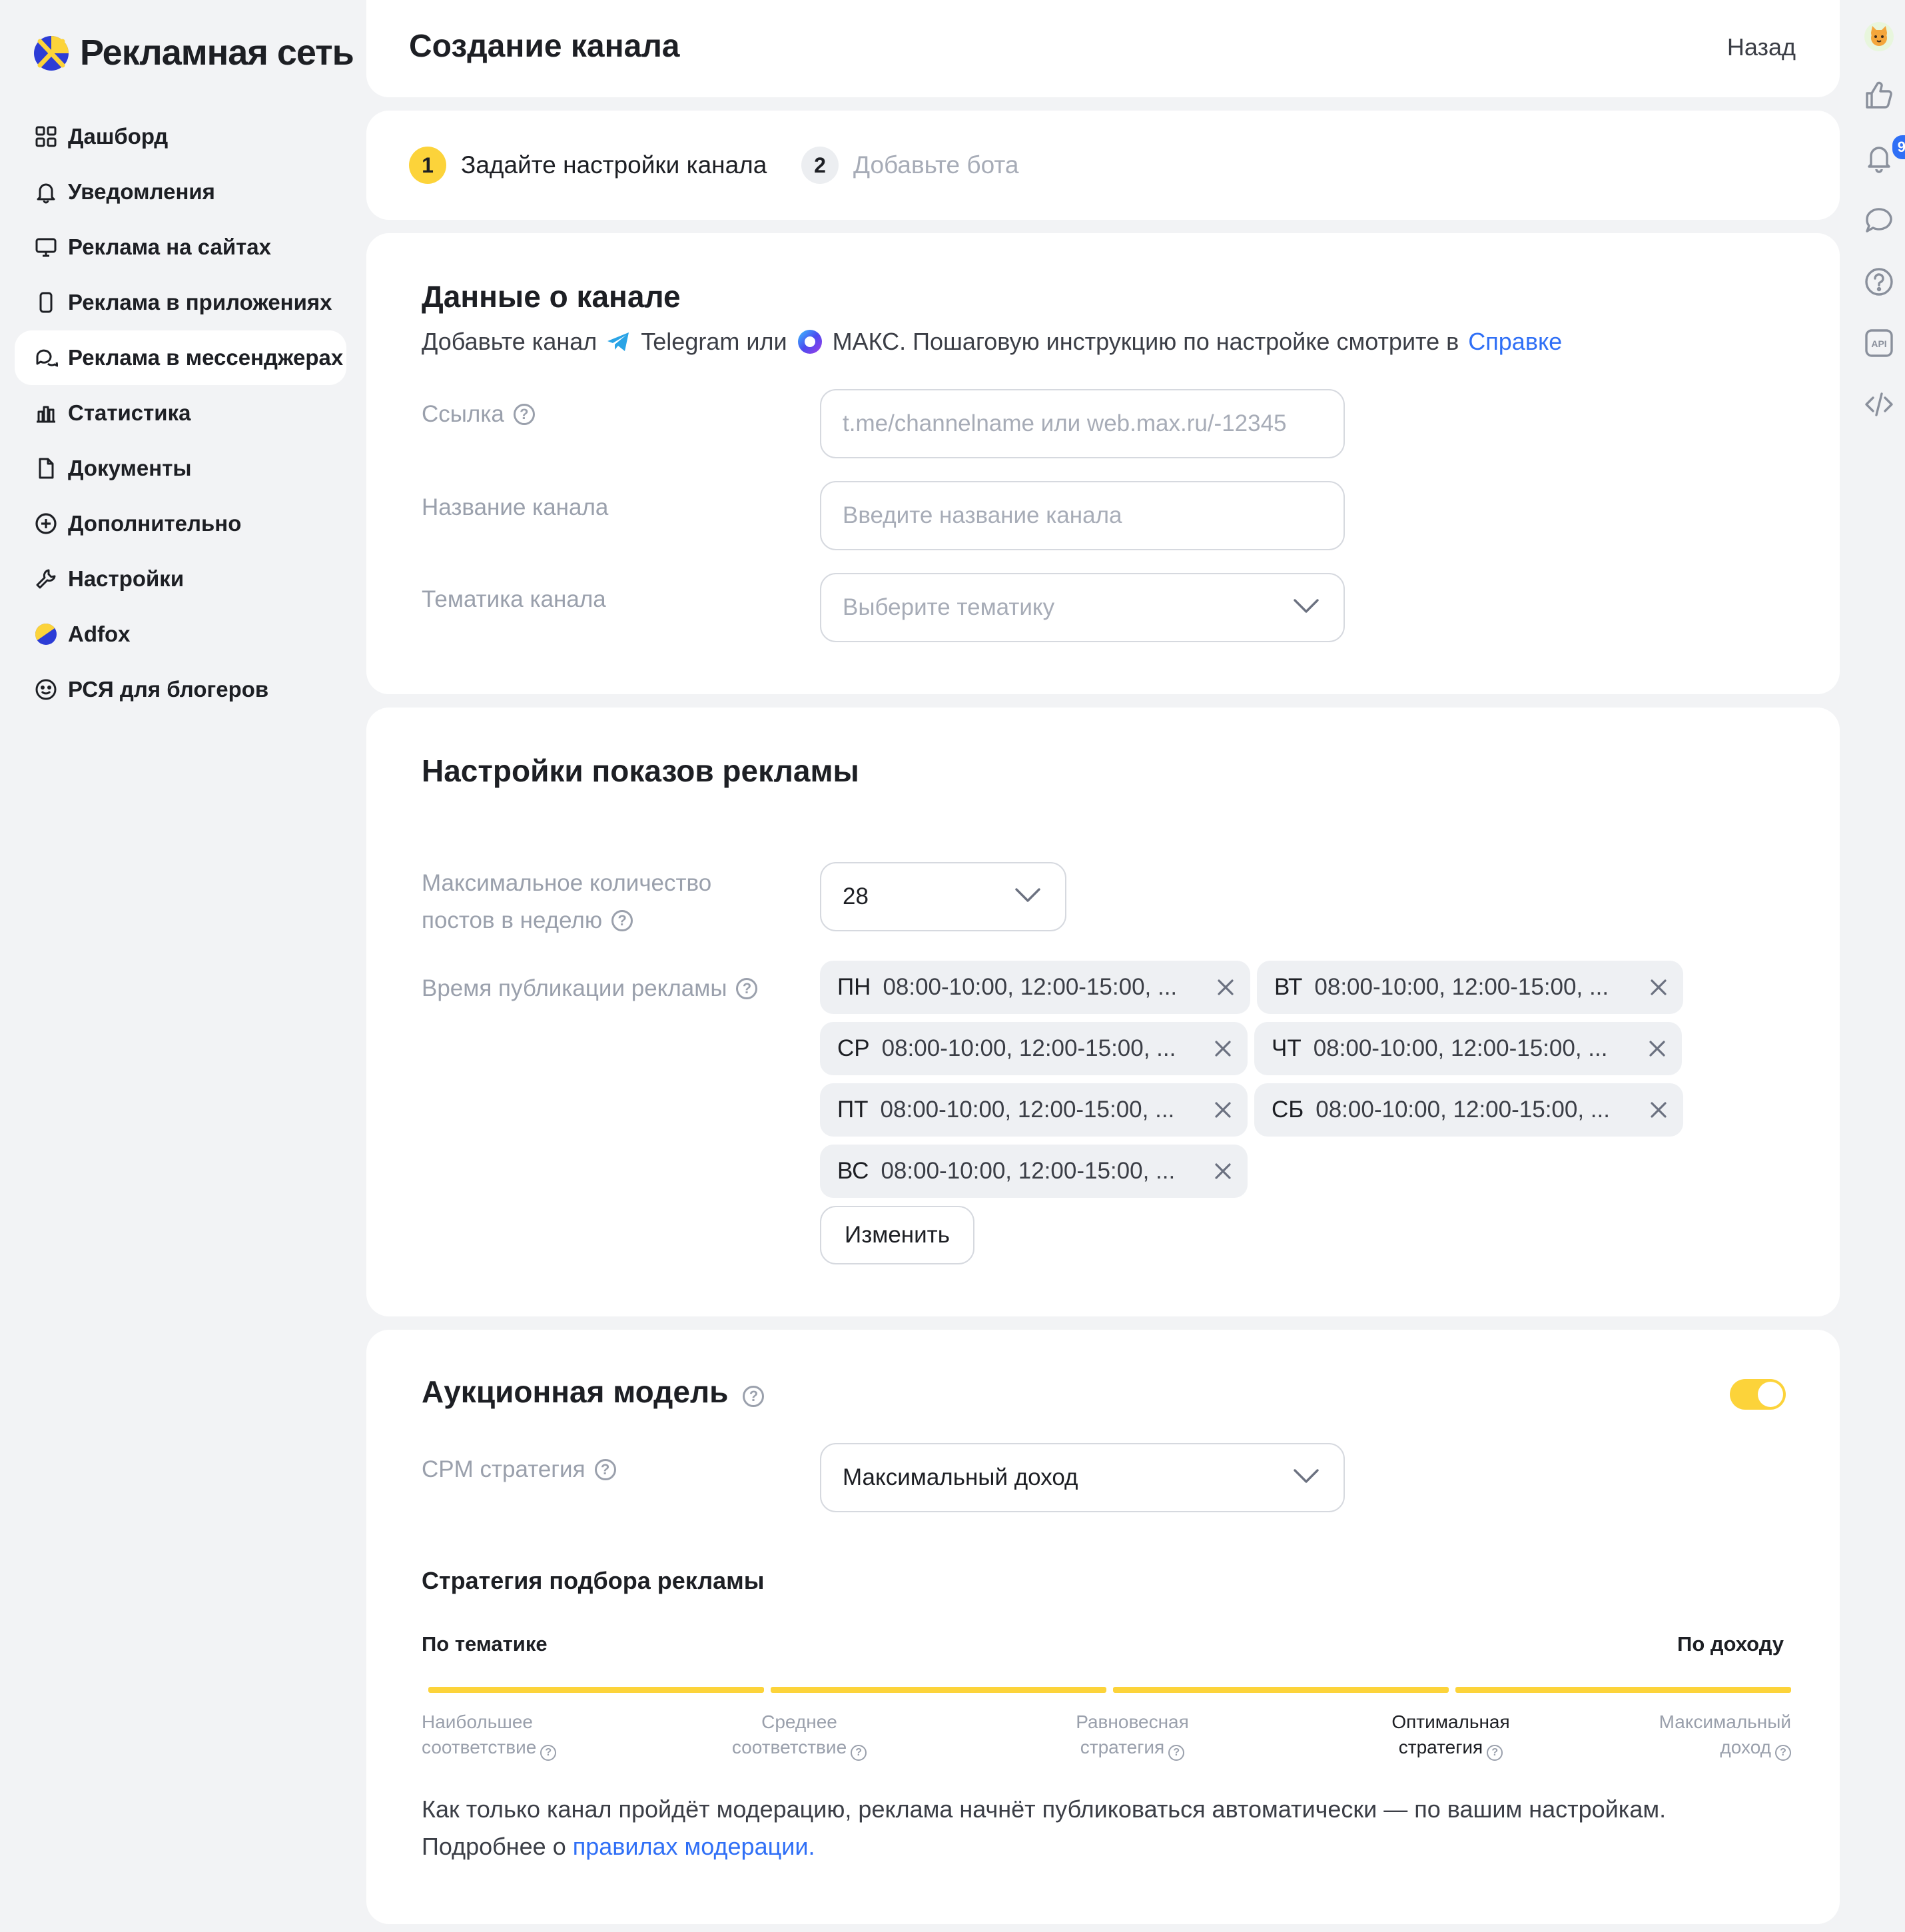 The width and height of the screenshot is (1905, 1932). What do you see at coordinates (180, 192) in the screenshot?
I see `sidebar-item-notifications: Уведомления` at bounding box center [180, 192].